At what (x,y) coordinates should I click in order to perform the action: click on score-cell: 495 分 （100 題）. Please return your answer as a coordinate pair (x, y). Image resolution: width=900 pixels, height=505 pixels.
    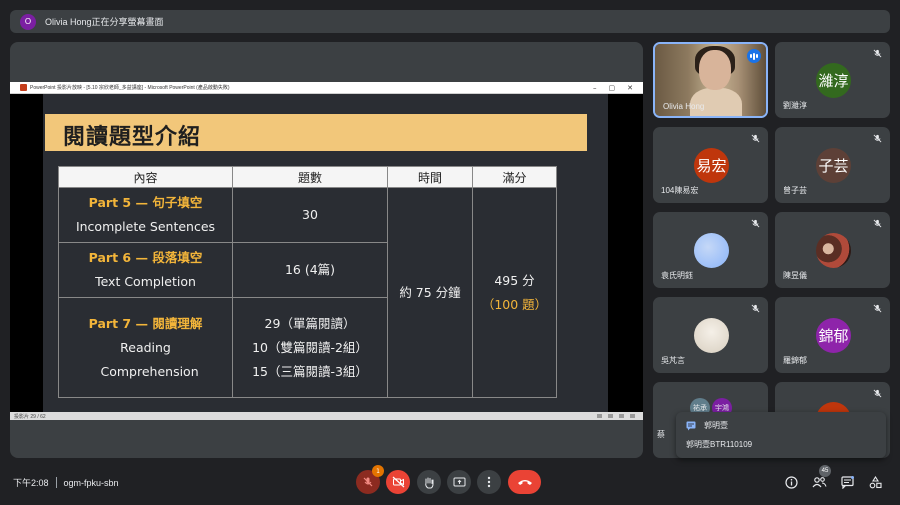
    Looking at the image, I should click on (514, 292).